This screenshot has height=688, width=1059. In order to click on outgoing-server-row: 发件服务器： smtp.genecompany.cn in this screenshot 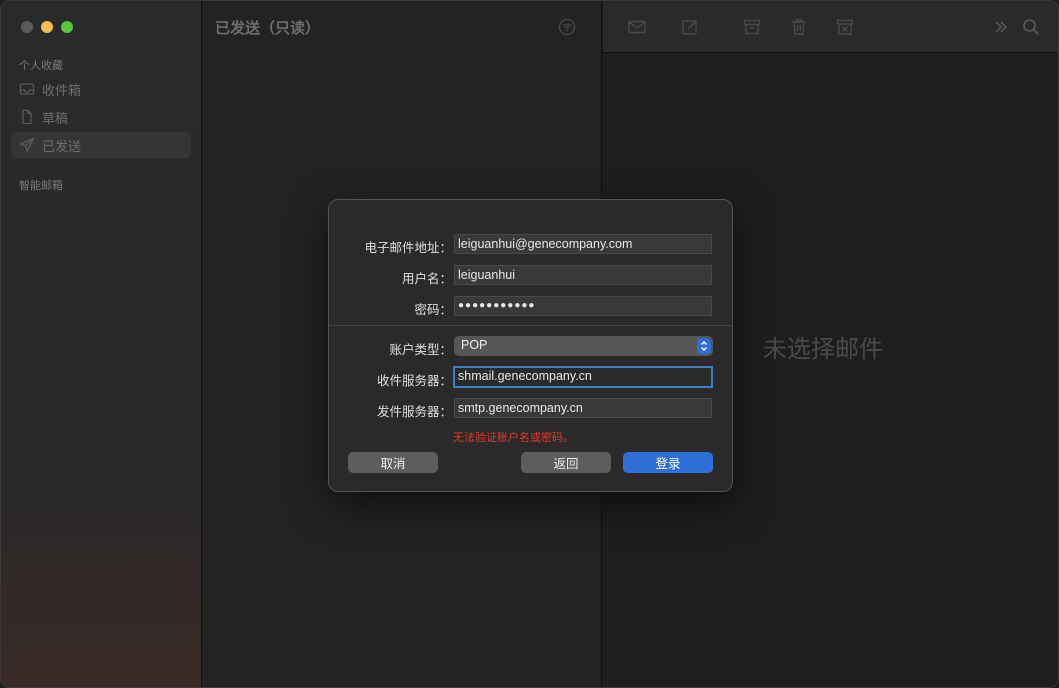, I will do `click(531, 409)`.